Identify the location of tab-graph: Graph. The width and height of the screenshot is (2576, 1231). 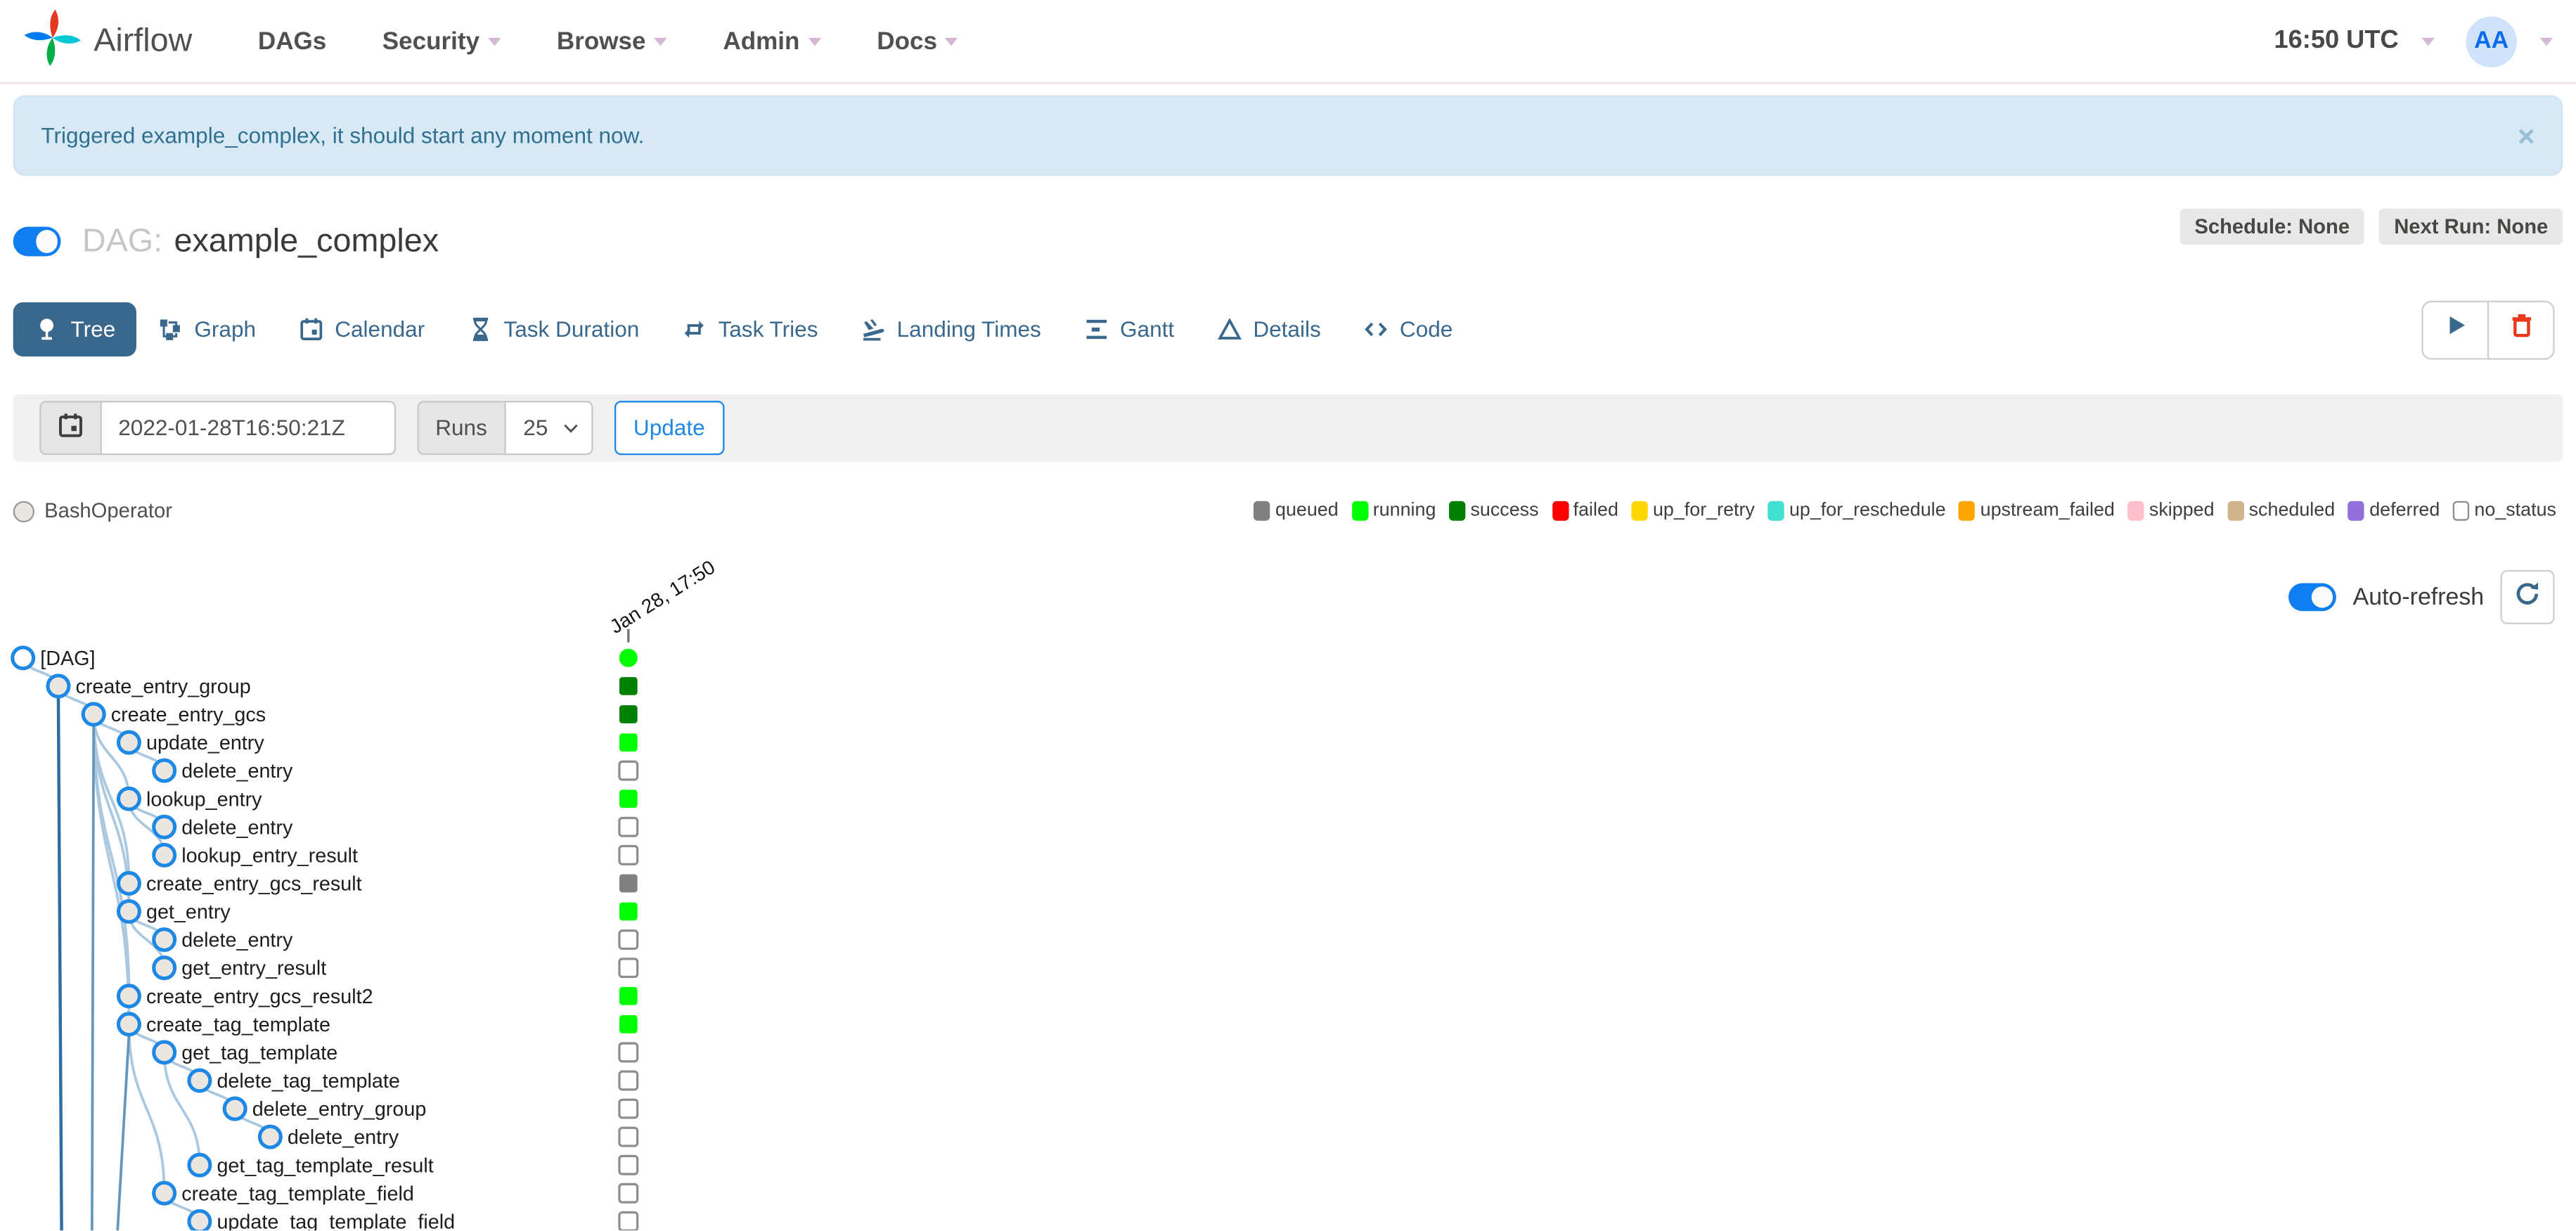
(207, 329).